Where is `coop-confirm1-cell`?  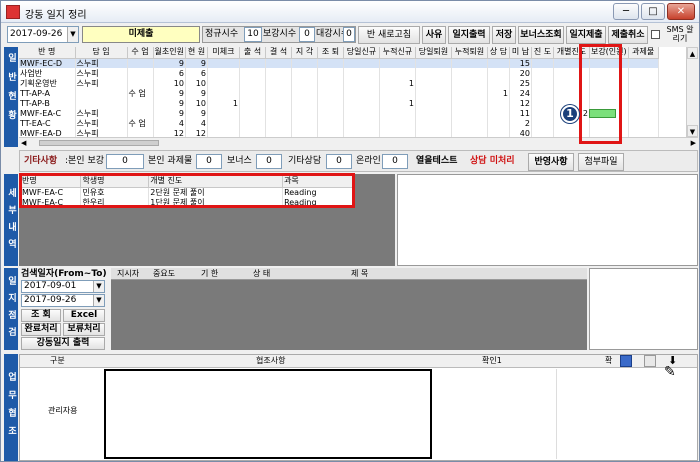
coop-confirm1-cell is located at coordinates (495, 414).